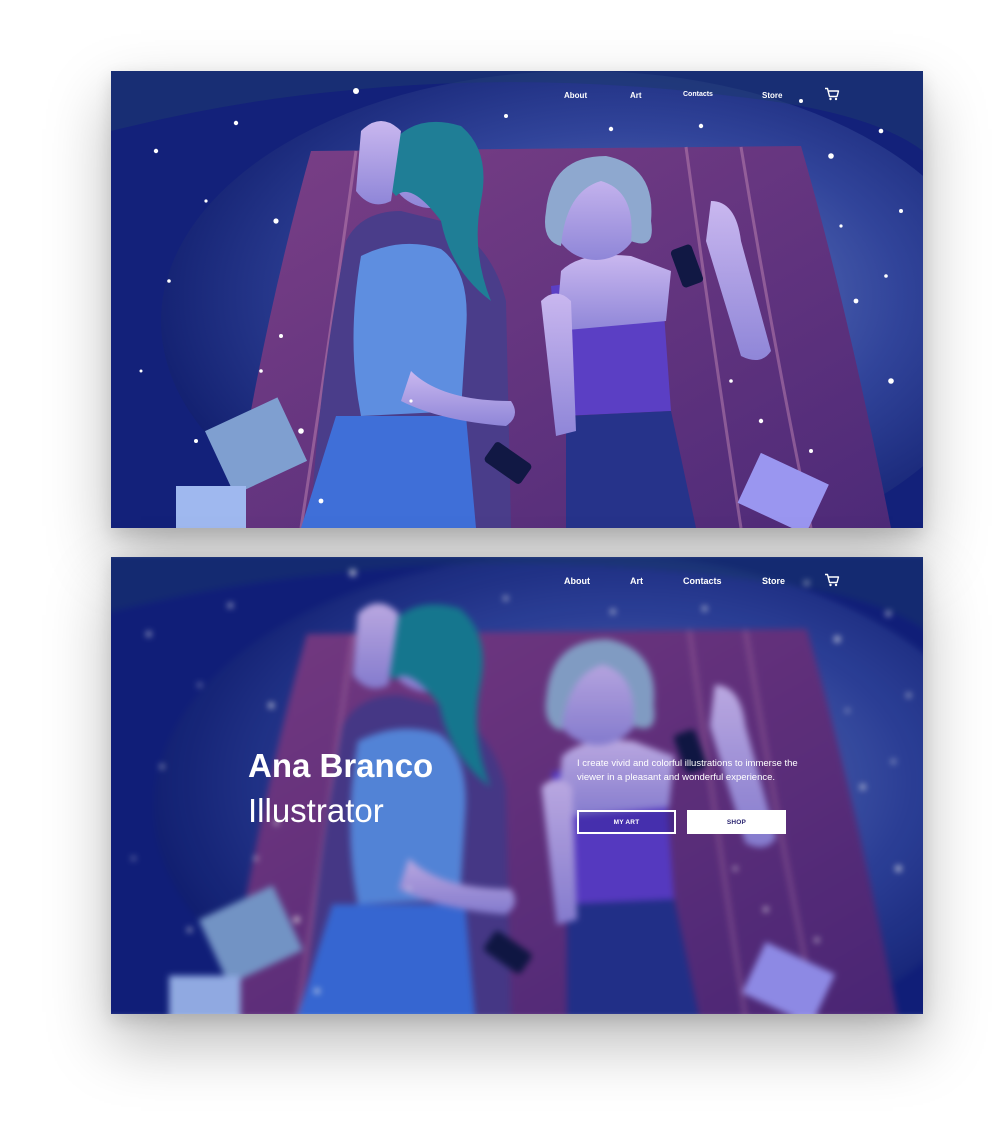 The width and height of the screenshot is (992, 1123). I want to click on hero-role: Illustrator, so click(316, 810).